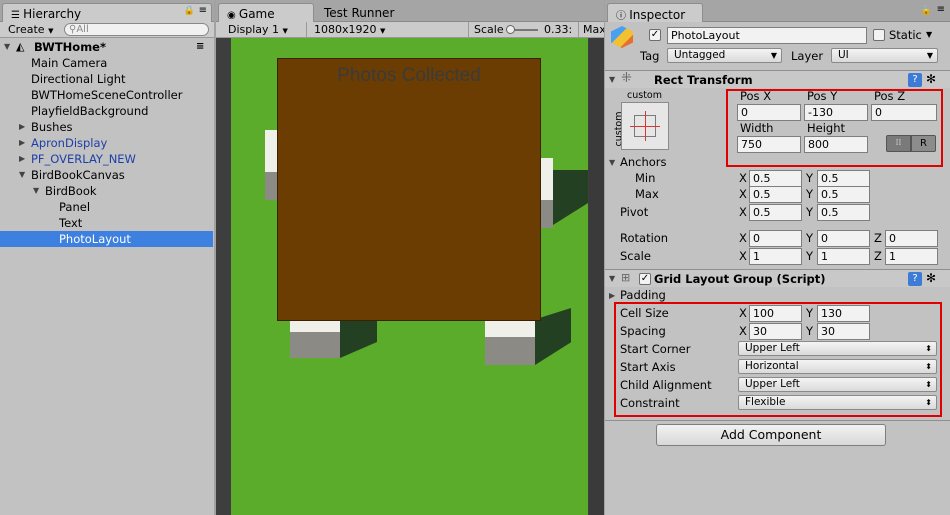 This screenshot has width=950, height=515. What do you see at coordinates (843, 55) in the screenshot?
I see `layer-value: UI` at bounding box center [843, 55].